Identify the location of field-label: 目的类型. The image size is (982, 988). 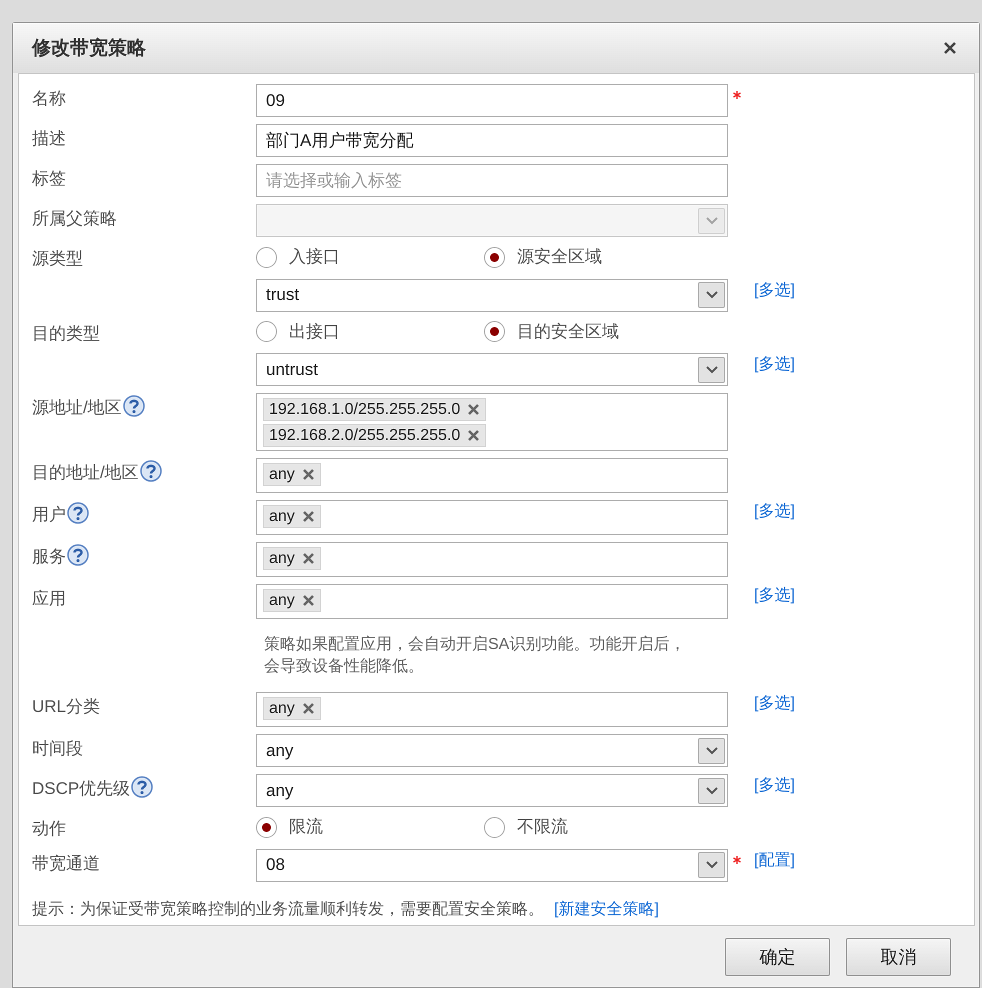
(66, 333).